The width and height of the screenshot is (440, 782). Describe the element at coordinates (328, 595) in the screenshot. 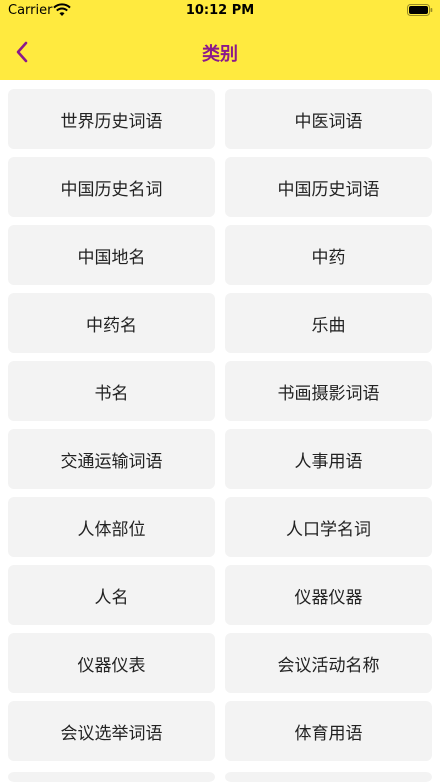

I see `category-item: 仪器仪器` at that location.